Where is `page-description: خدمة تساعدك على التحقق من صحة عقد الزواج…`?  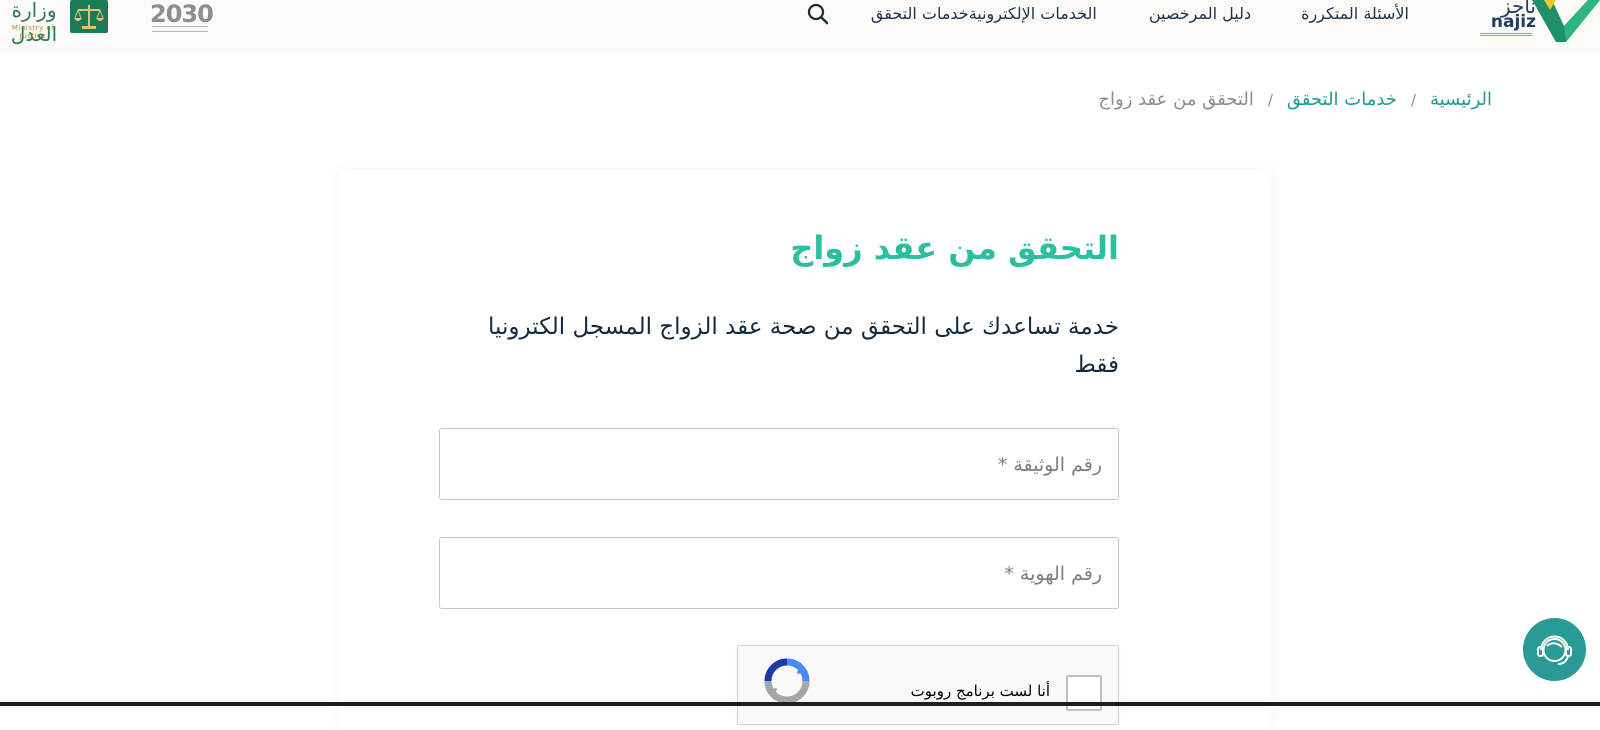 page-description: خدمة تساعدك على التحقق من صحة عقد الزواج… is located at coordinates (803, 346).